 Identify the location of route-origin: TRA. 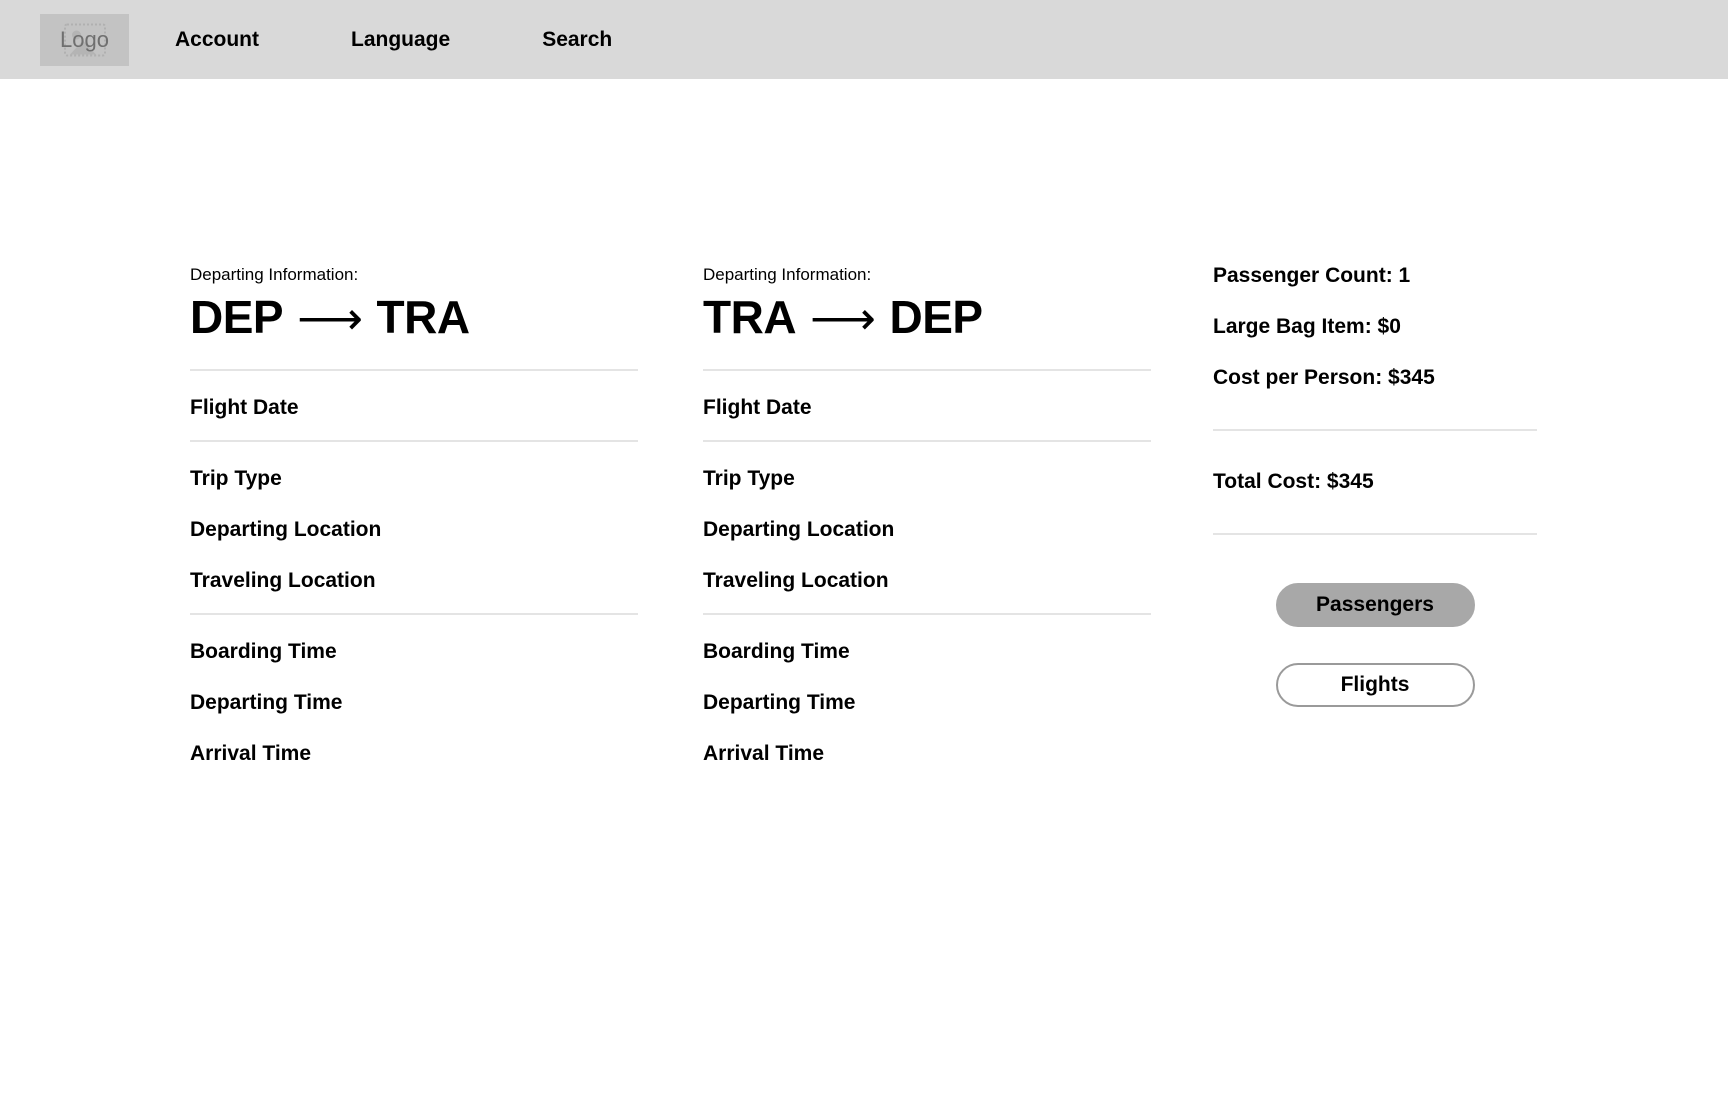
(750, 317).